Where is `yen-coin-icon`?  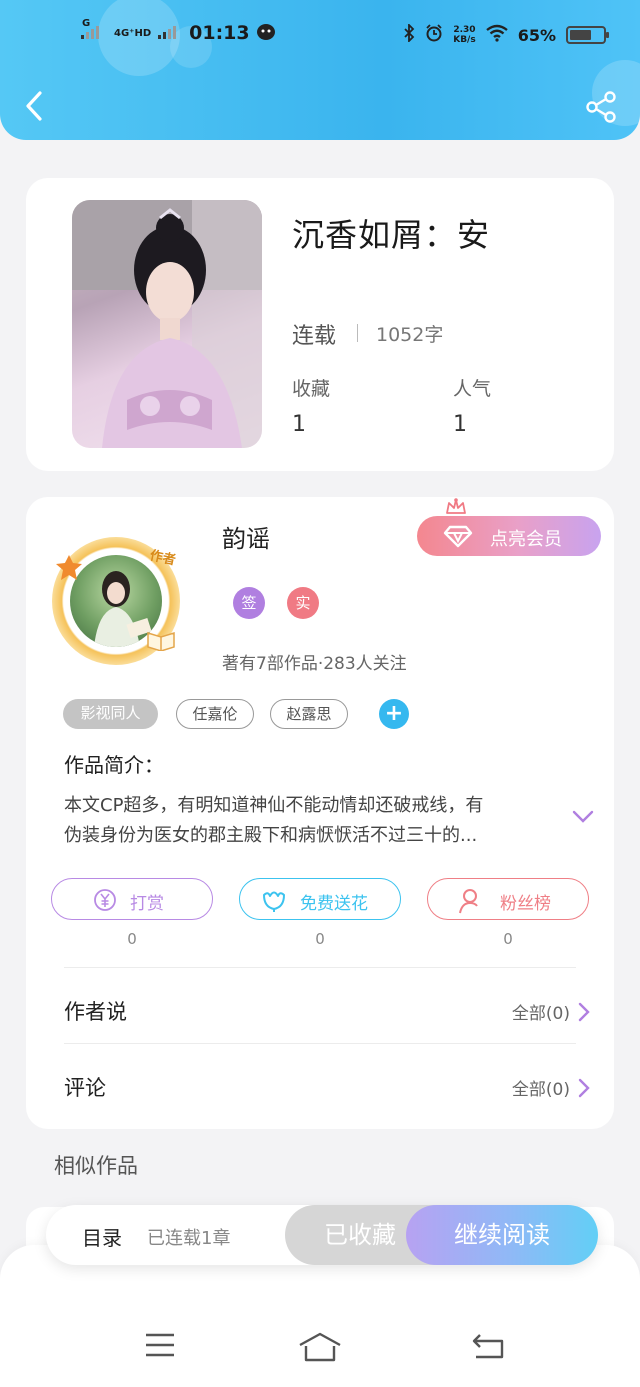
yen-coin-icon is located at coordinates (105, 900).